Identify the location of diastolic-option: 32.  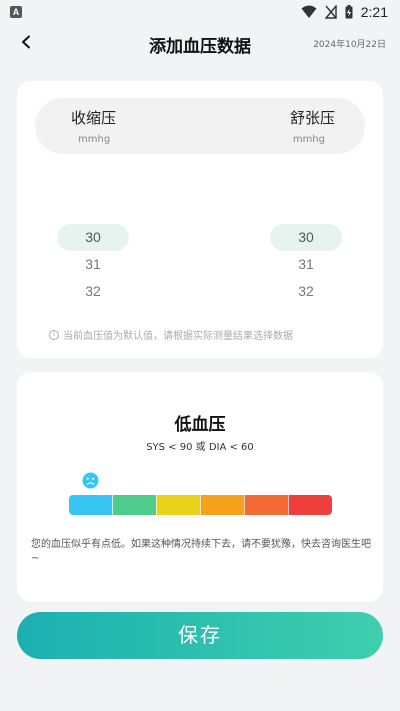
(306, 291).